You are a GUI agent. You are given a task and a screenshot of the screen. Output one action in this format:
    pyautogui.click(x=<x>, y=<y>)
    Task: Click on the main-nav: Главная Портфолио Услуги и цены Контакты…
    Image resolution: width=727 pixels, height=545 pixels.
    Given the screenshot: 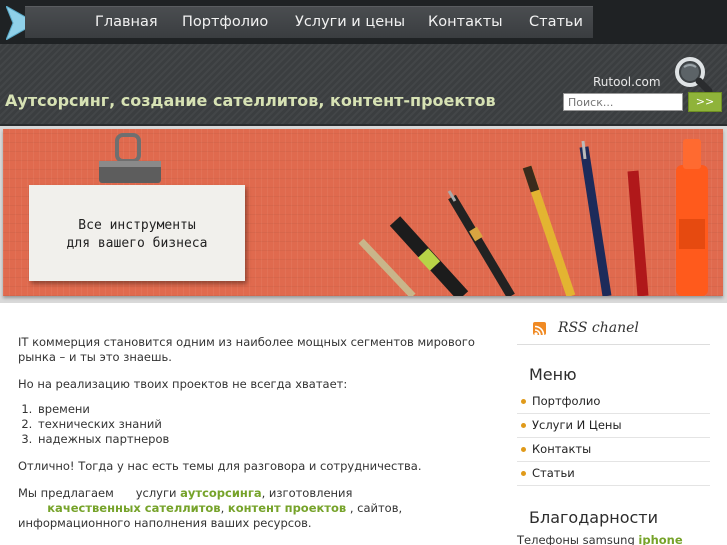 What is the action you would take?
    pyautogui.click(x=309, y=22)
    